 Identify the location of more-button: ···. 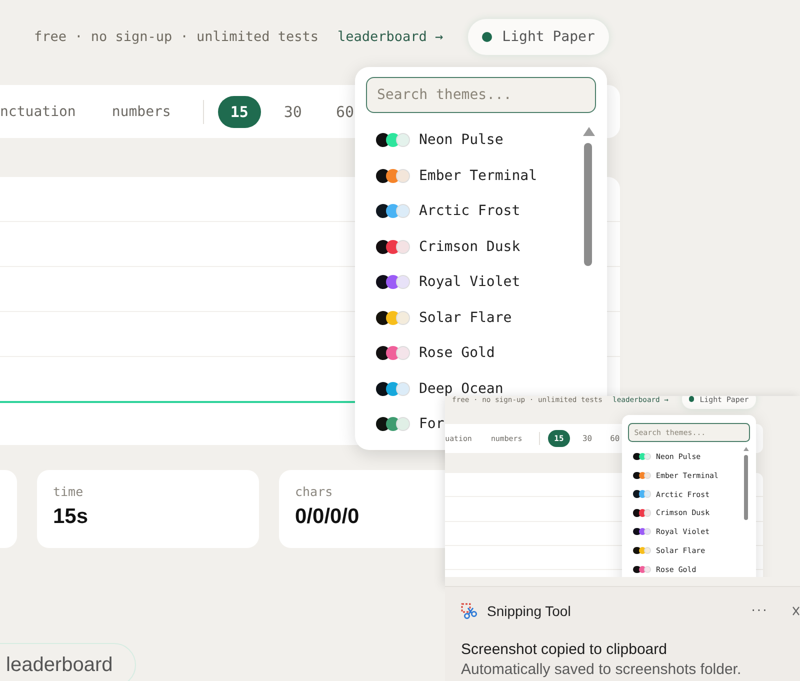
(759, 609).